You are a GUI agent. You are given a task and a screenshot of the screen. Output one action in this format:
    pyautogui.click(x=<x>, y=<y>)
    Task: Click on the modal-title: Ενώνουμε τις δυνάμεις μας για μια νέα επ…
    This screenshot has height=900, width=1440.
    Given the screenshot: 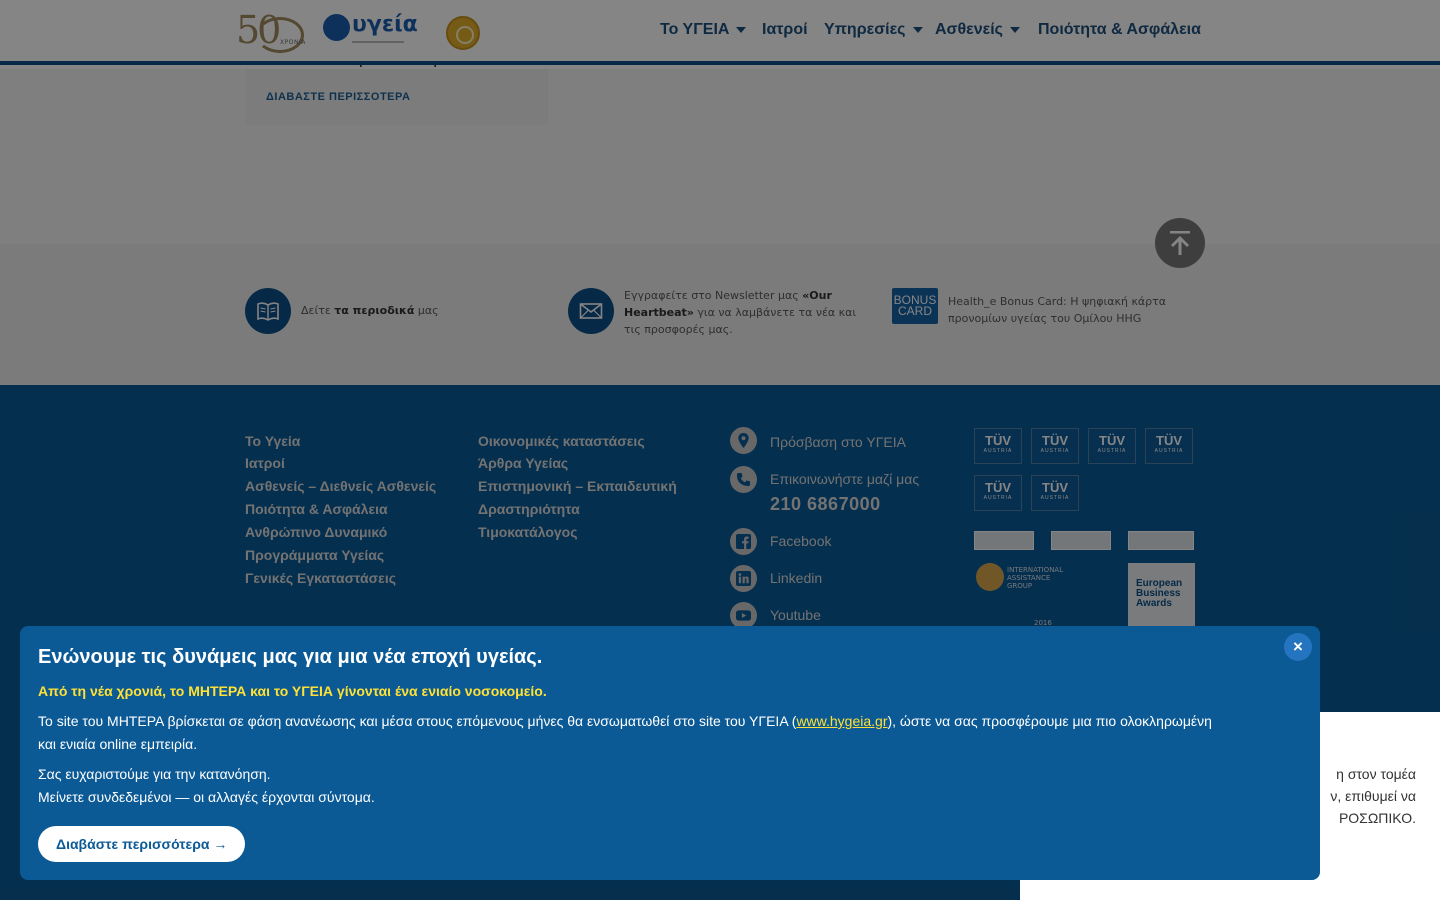 What is the action you would take?
    pyautogui.click(x=290, y=657)
    